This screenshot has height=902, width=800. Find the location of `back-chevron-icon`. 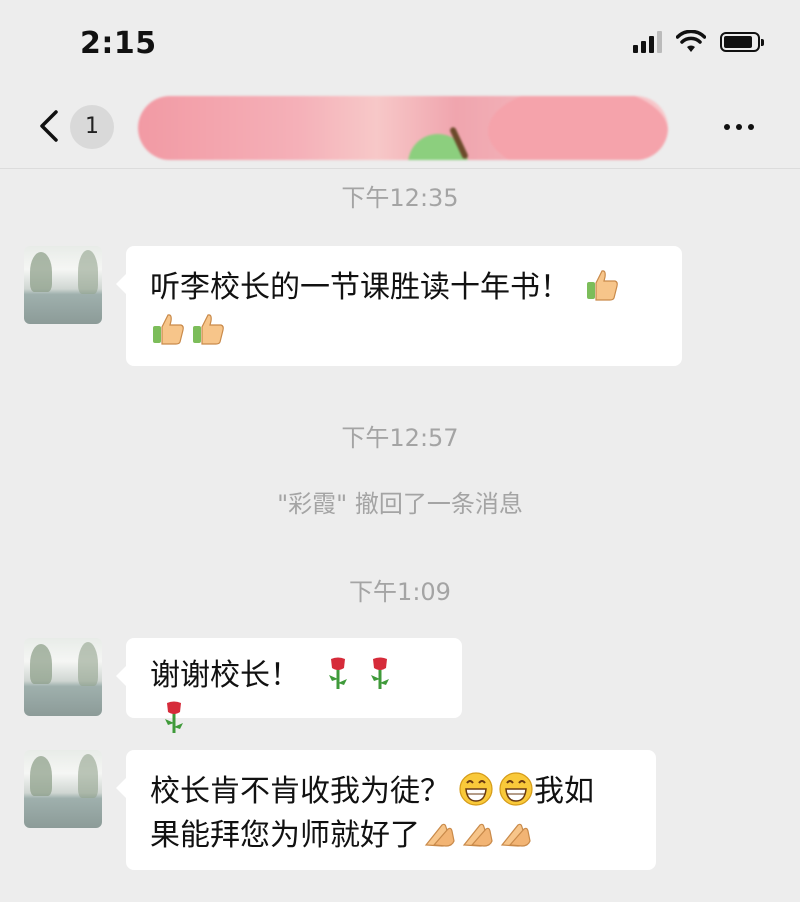

back-chevron-icon is located at coordinates (49, 126).